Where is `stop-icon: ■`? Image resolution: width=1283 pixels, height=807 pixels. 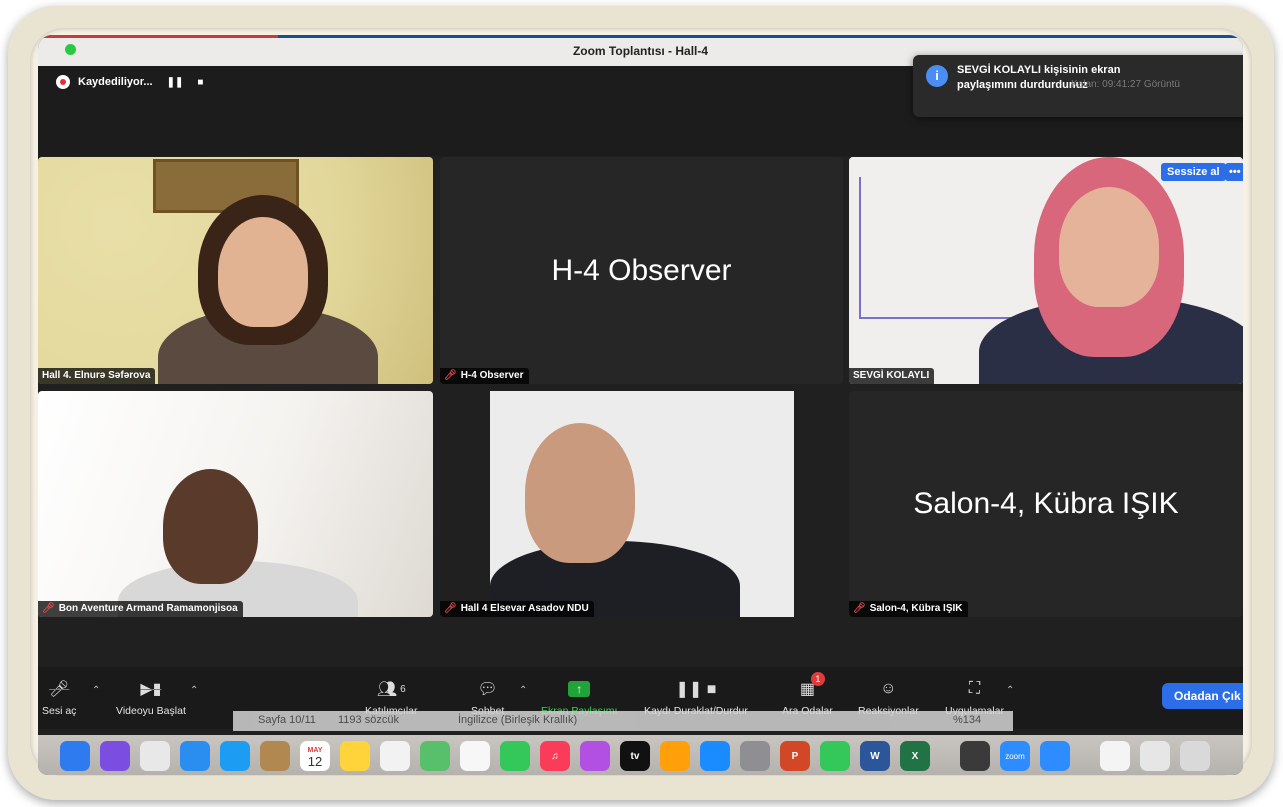 stop-icon: ■ is located at coordinates (200, 82).